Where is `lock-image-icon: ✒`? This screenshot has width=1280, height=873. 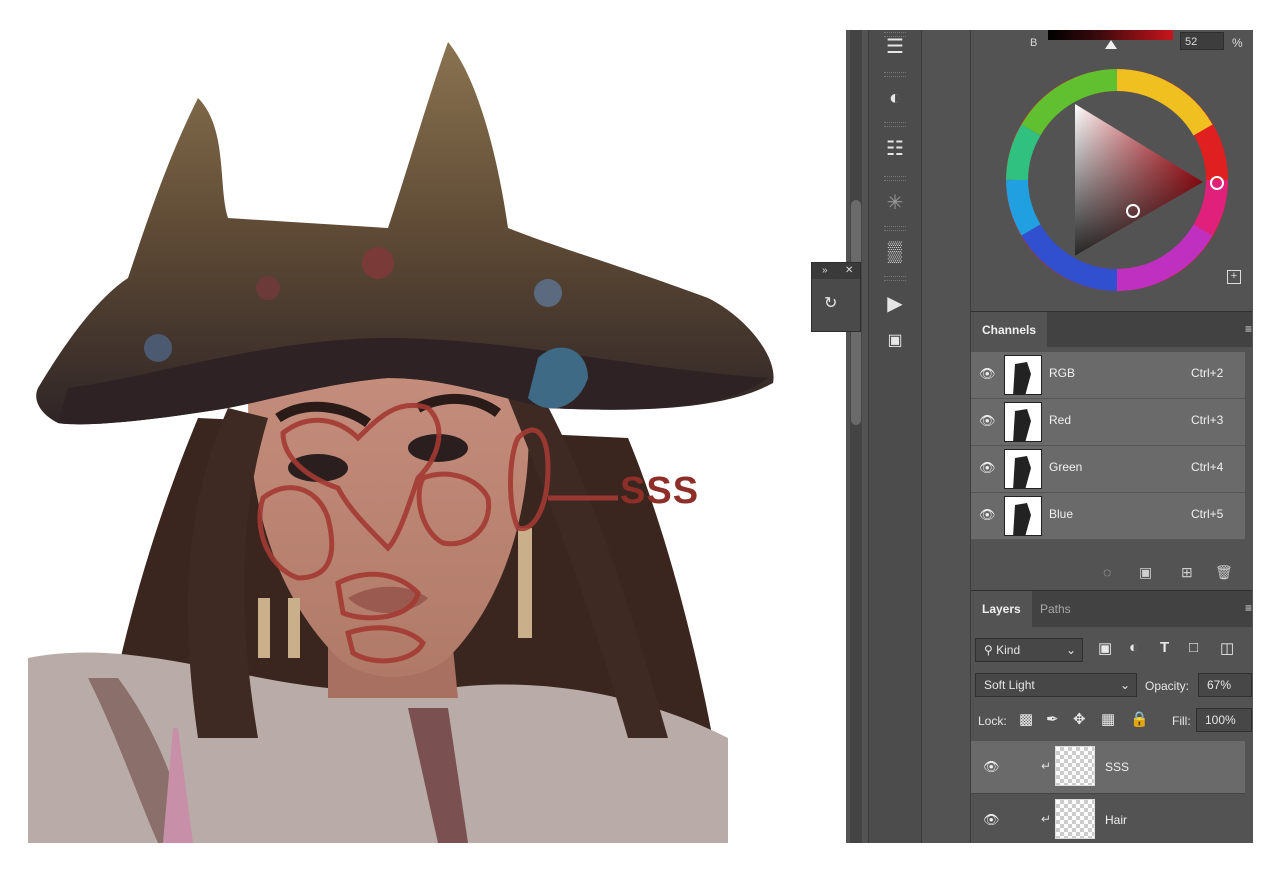 lock-image-icon: ✒ is located at coordinates (1052, 719).